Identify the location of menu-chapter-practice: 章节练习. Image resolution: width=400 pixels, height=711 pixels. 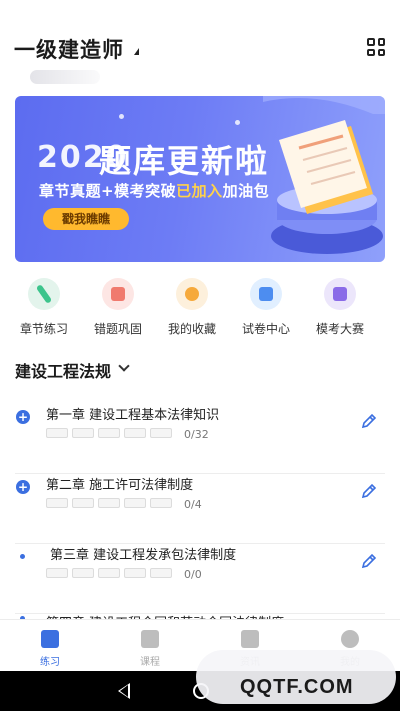
(44, 307).